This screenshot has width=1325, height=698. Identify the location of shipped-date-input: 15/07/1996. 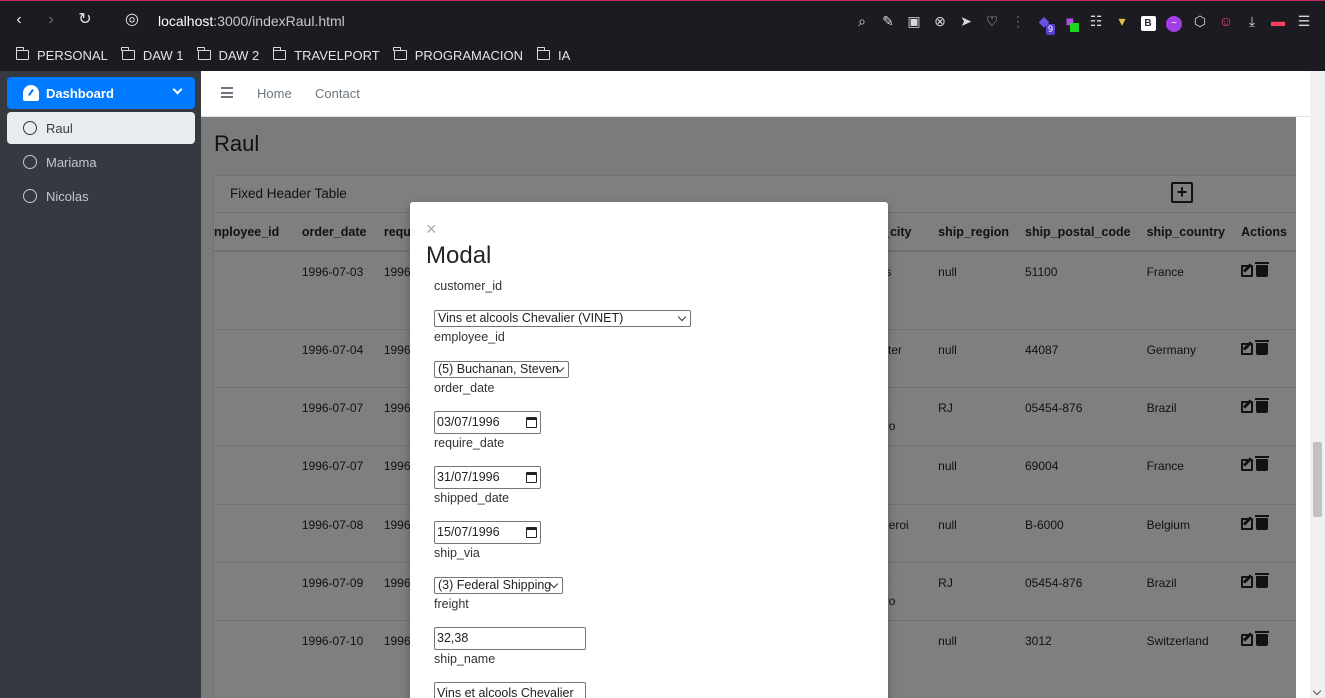
(487, 532).